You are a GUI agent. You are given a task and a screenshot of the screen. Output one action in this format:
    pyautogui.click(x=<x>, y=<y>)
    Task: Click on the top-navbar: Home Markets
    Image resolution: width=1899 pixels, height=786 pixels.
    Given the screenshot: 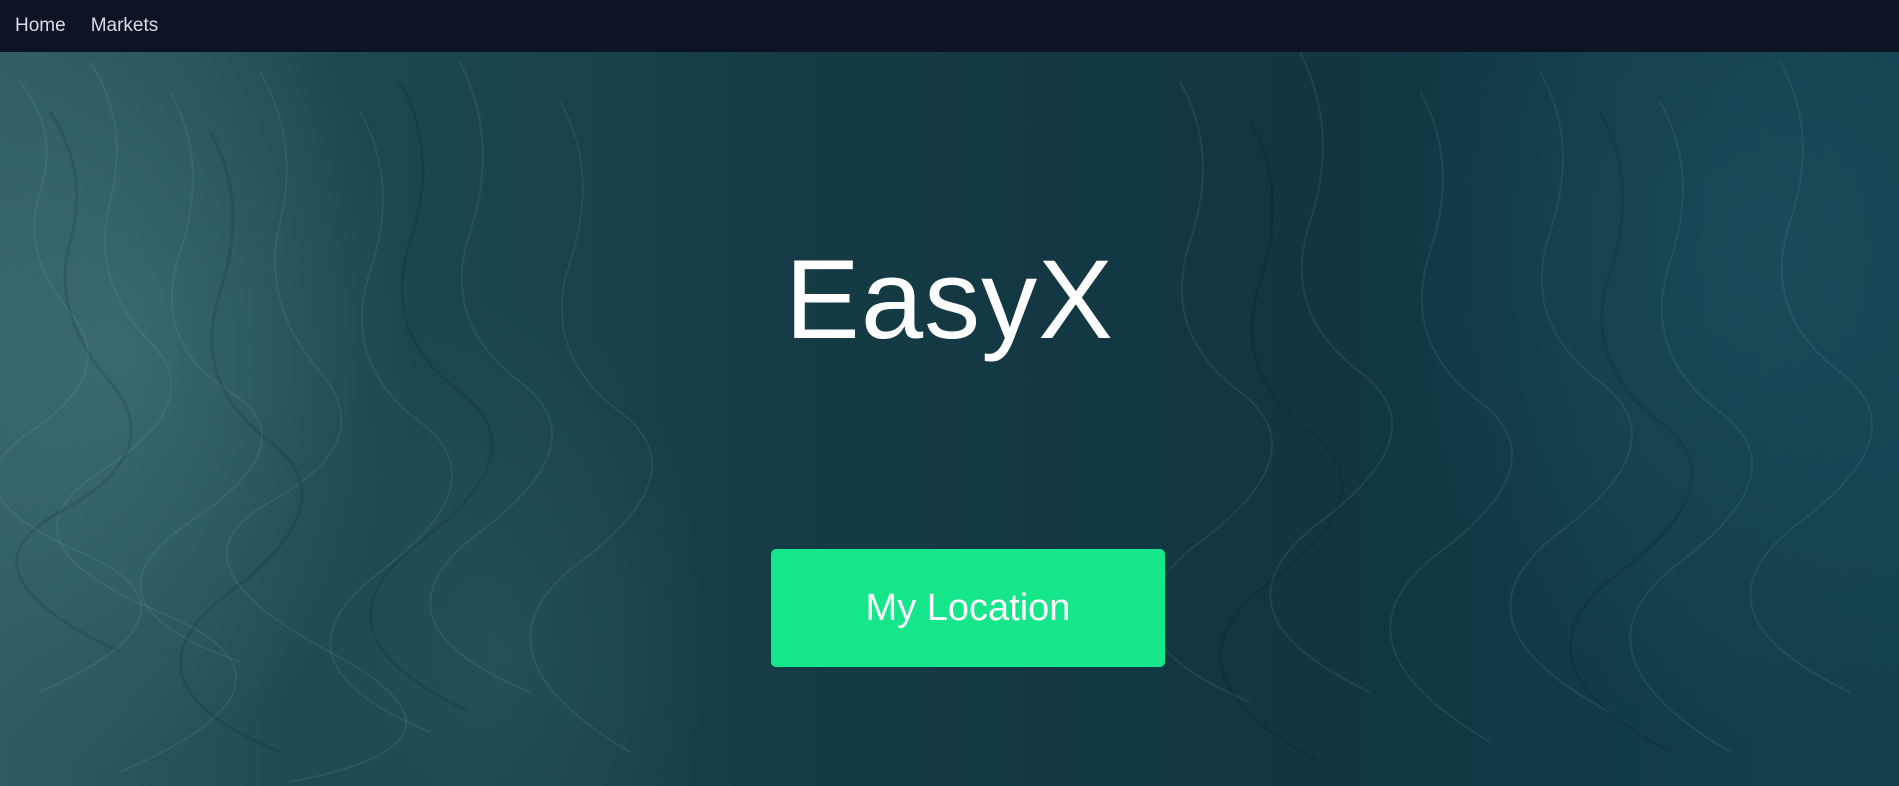 What is the action you would take?
    pyautogui.click(x=949, y=26)
    